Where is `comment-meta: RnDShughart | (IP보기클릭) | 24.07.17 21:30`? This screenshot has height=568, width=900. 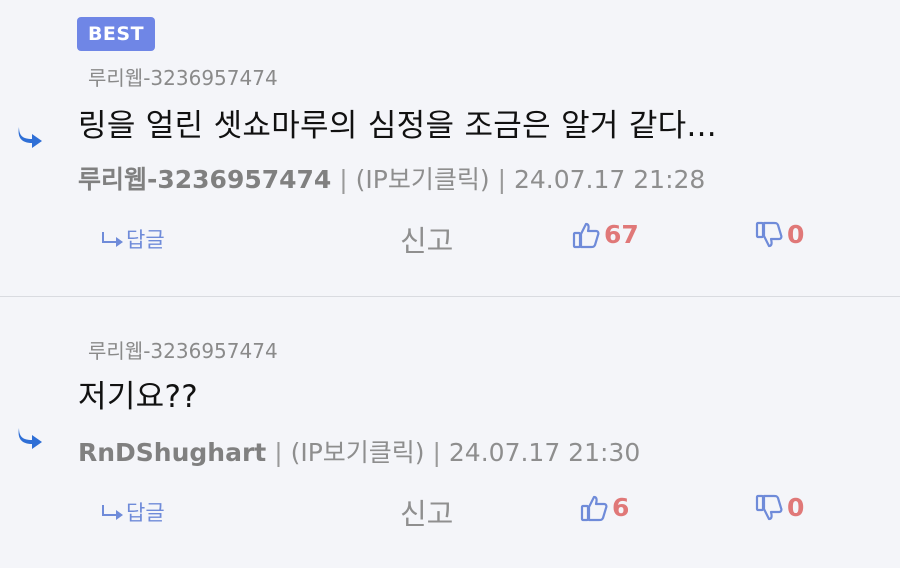 comment-meta: RnDShughart | (IP보기클릭) | 24.07.17 21:30 is located at coordinates (359, 451).